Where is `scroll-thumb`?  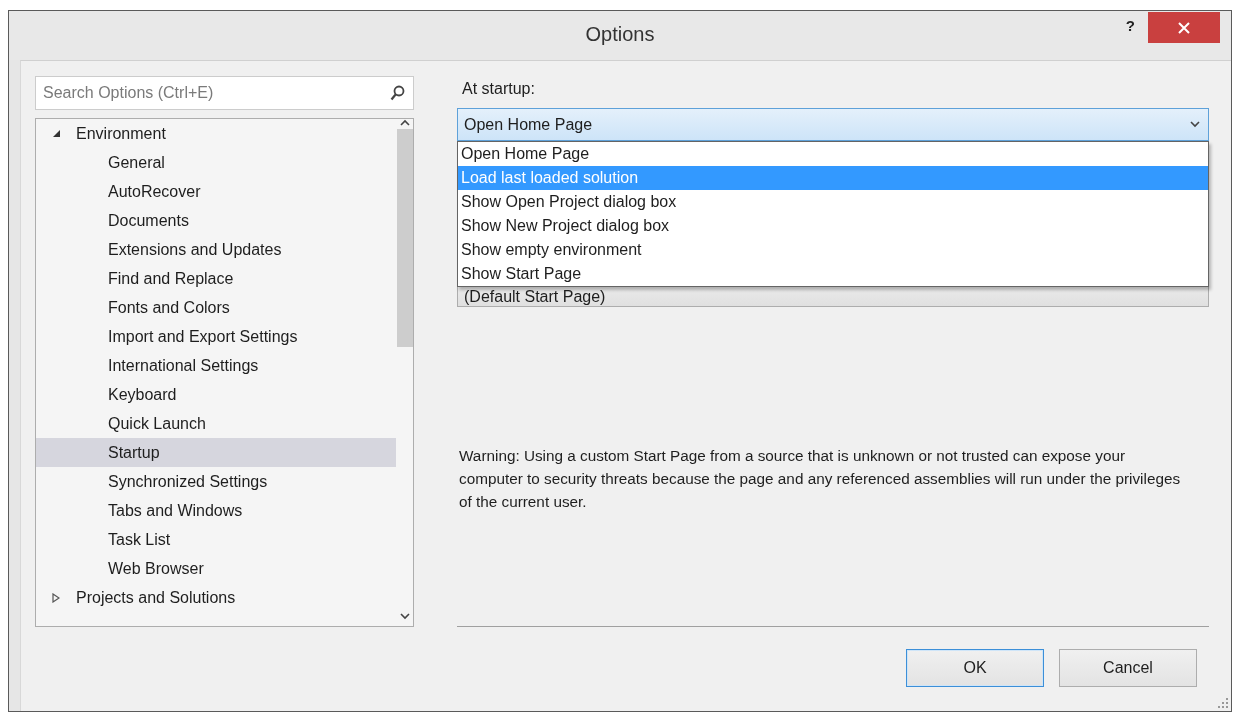 scroll-thumb is located at coordinates (404, 238).